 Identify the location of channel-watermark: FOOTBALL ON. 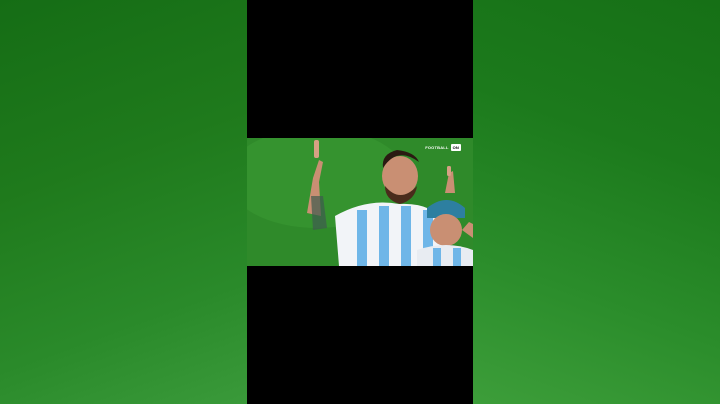
(443, 147).